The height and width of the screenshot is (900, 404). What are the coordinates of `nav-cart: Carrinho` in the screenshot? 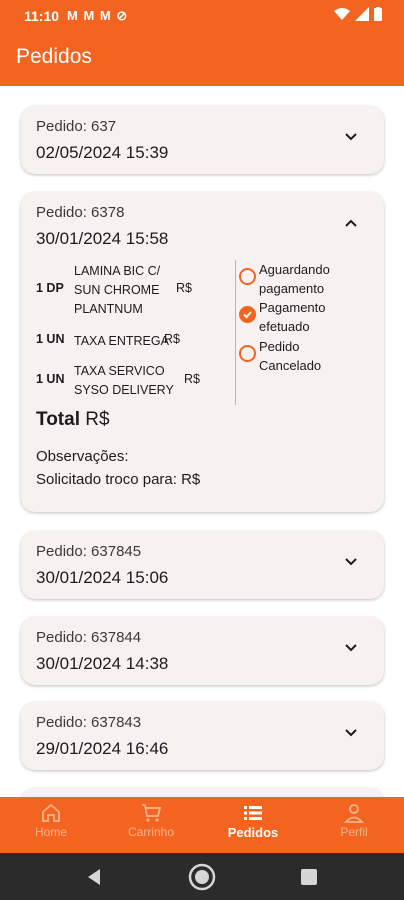 It's located at (151, 821).